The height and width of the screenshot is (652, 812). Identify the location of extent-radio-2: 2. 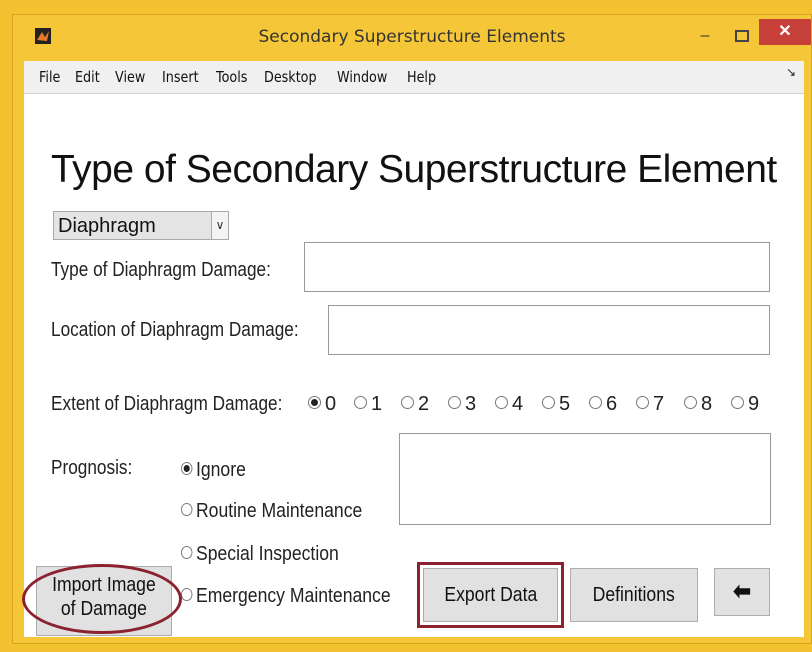
(415, 404).